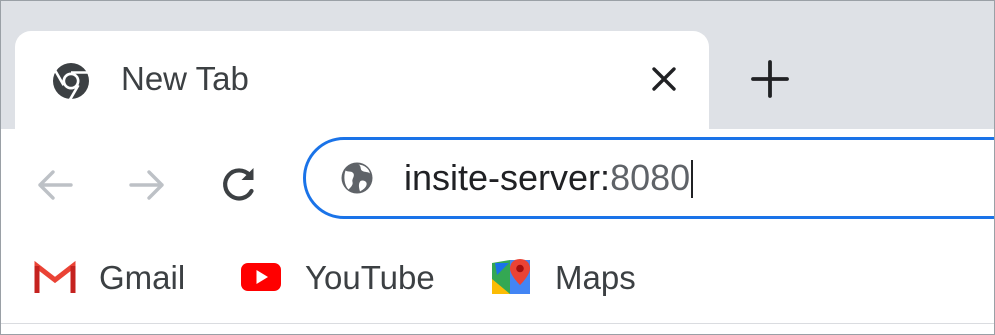 The height and width of the screenshot is (335, 995). I want to click on close-icon, so click(664, 79).